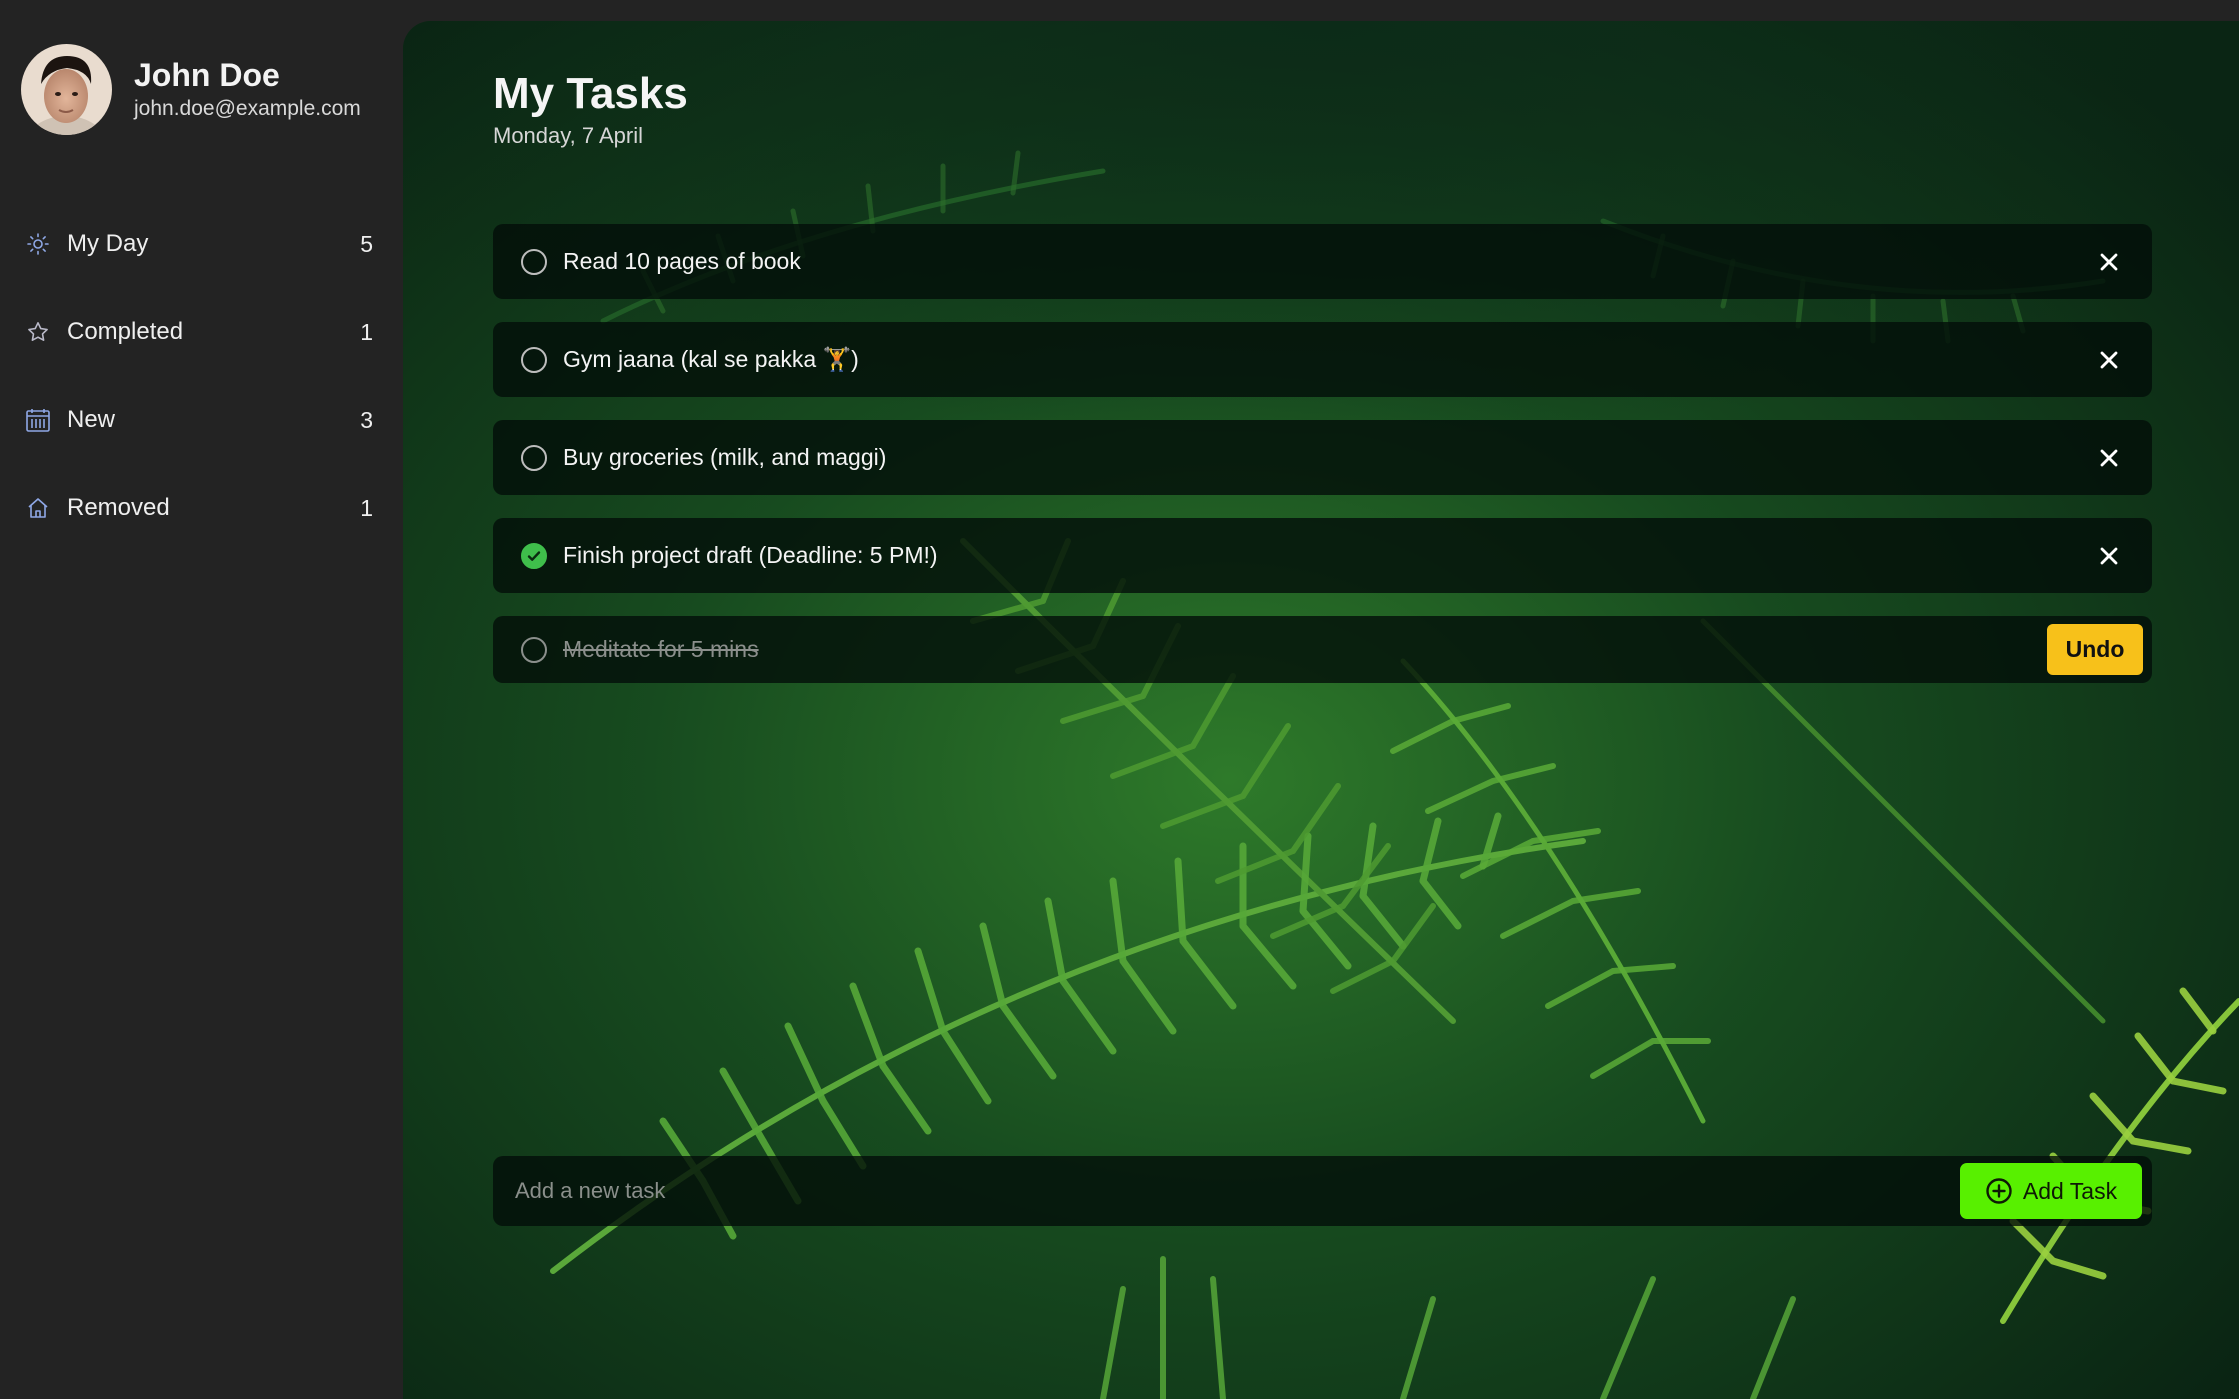  I want to click on sidebar-item-label: Removed, so click(118, 507).